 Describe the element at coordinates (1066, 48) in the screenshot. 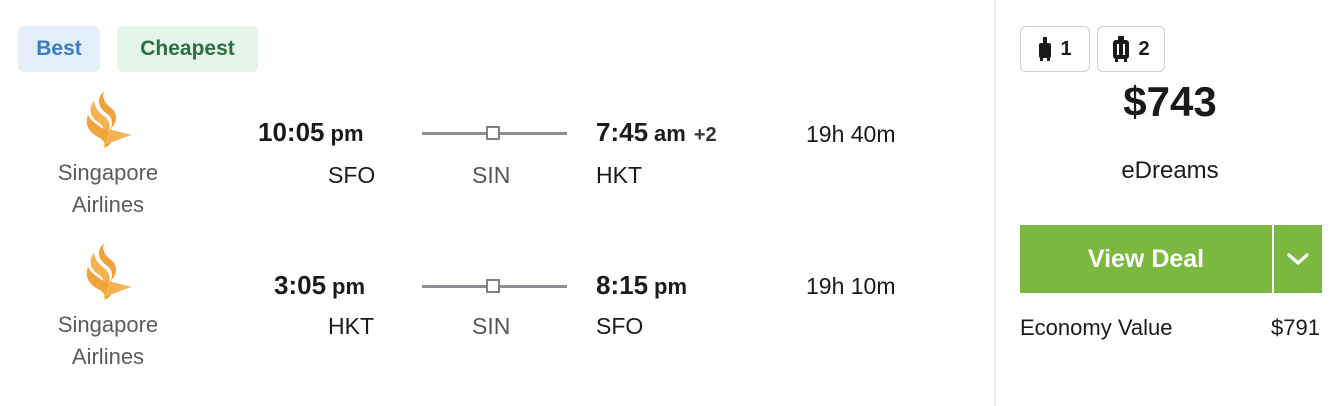

I see `carry-on-count: 1` at that location.